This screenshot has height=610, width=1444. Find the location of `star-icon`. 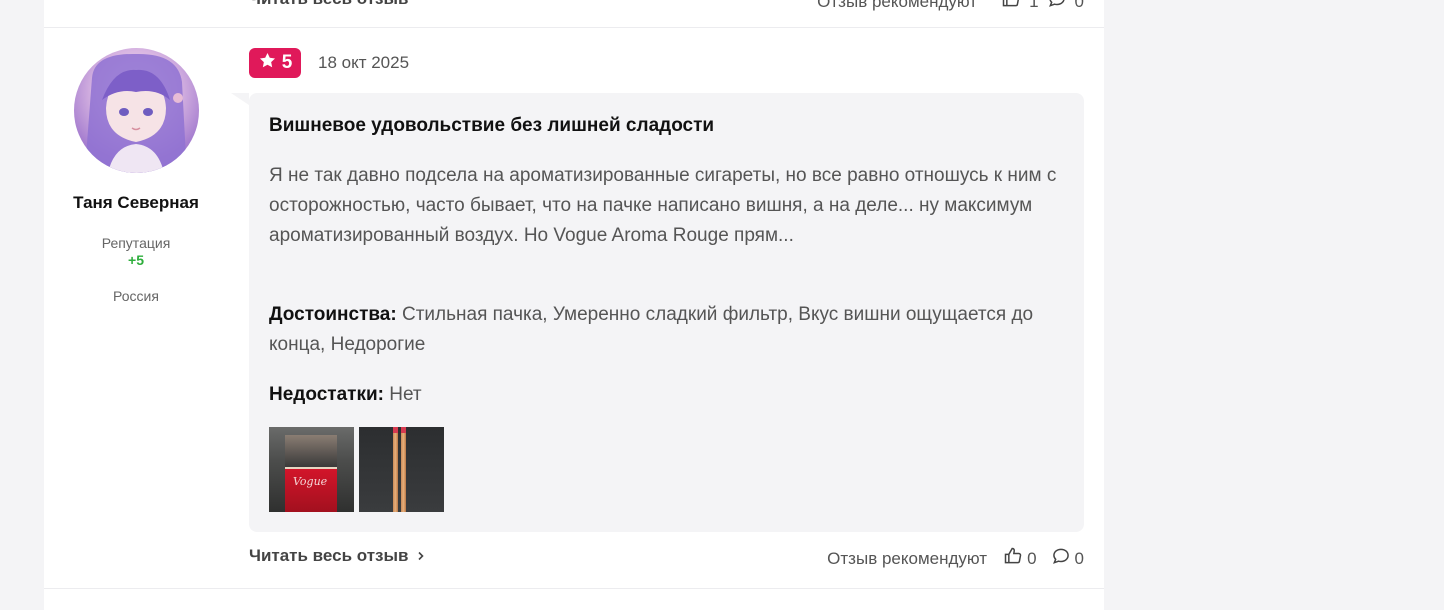

star-icon is located at coordinates (267, 63).